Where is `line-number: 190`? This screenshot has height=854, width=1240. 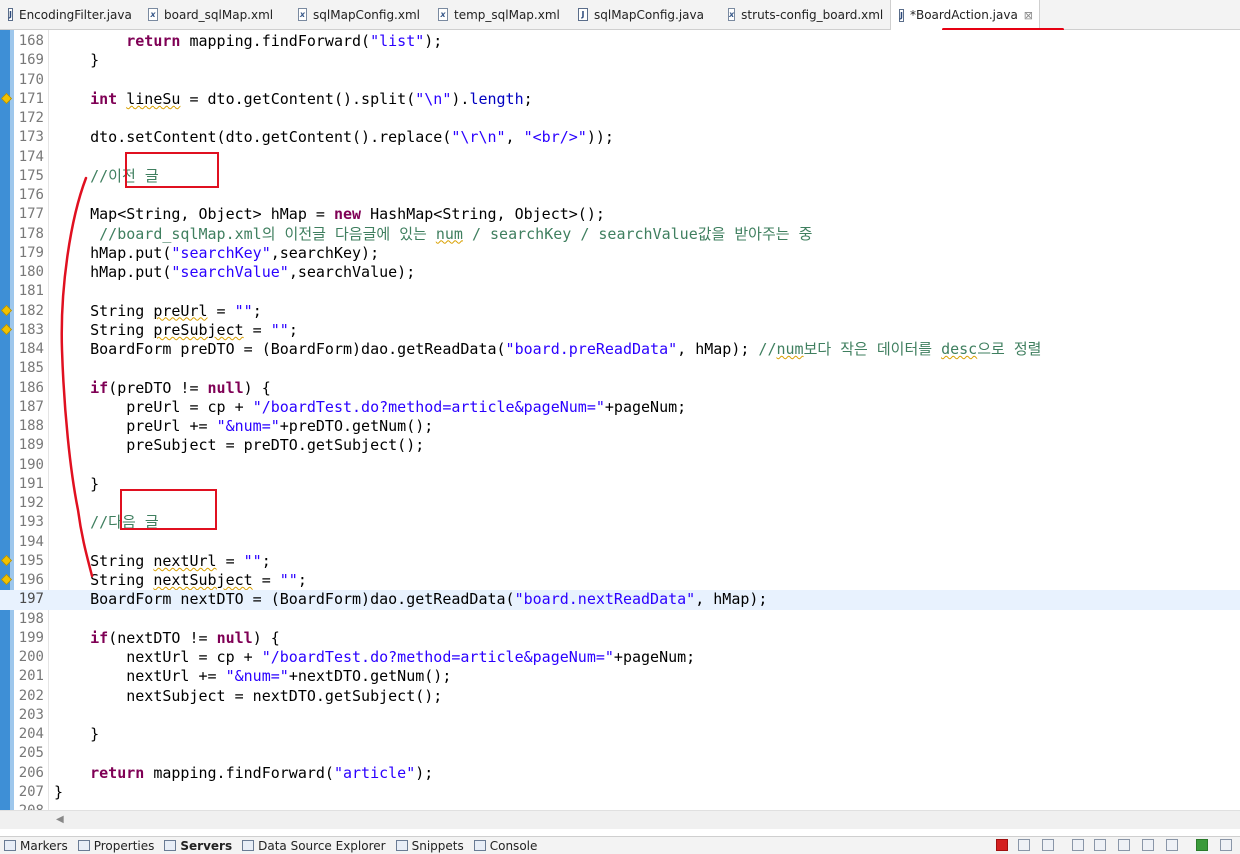 line-number: 190 is located at coordinates (31, 464).